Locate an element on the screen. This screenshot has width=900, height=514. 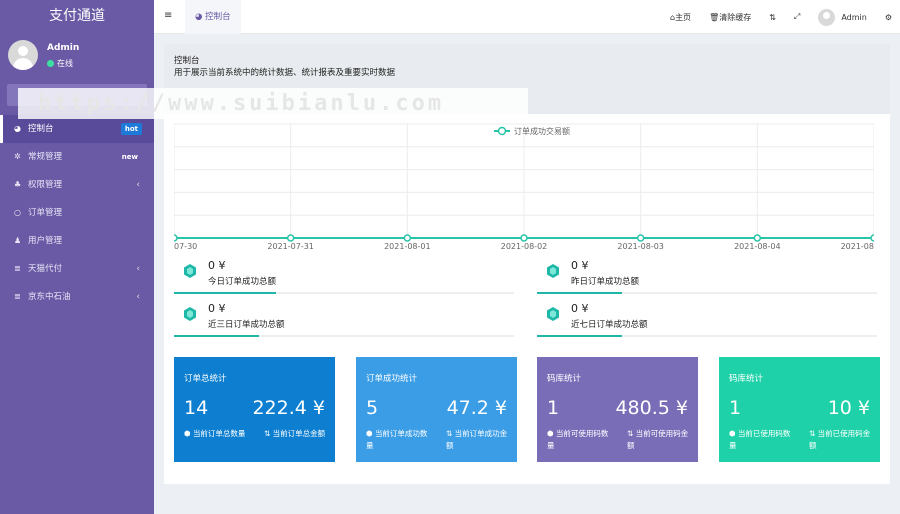
card-title: 订单总统计 is located at coordinates (205, 379).